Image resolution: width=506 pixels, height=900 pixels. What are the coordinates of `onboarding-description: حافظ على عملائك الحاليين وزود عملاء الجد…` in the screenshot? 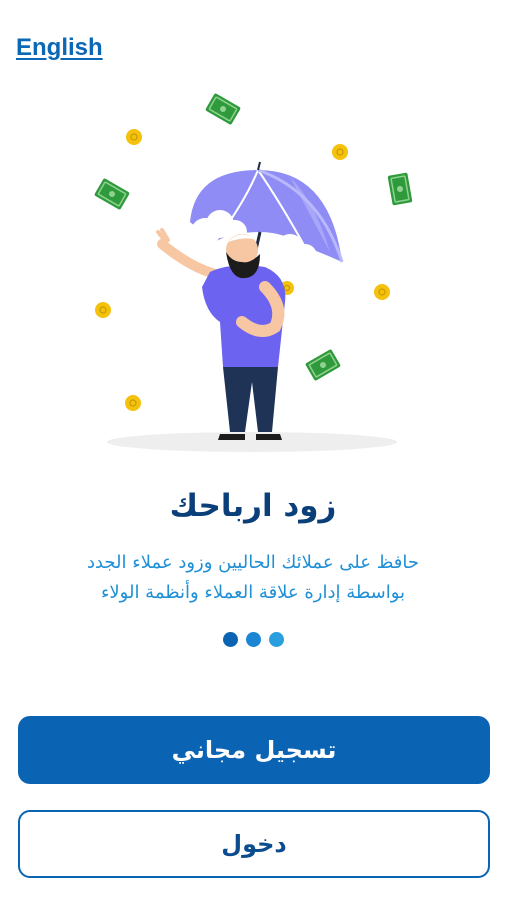 It's located at (253, 578).